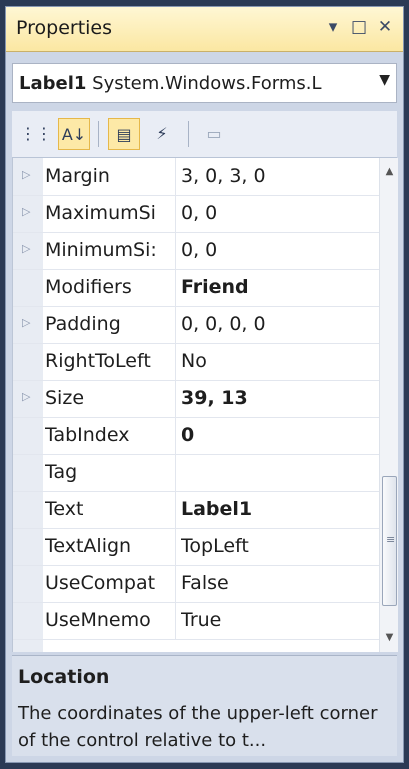 The width and height of the screenshot is (409, 769). I want to click on property-row: Text Label1, so click(196, 510).